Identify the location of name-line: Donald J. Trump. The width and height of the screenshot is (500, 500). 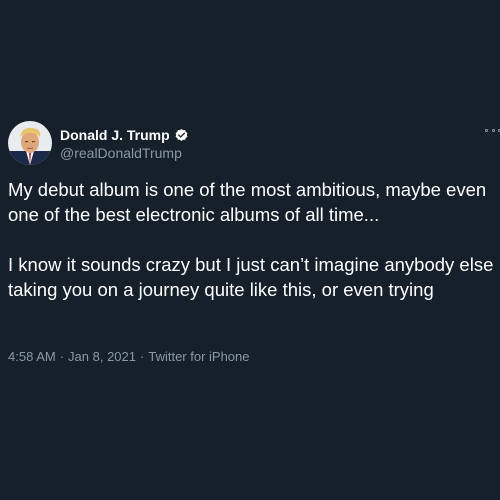
(124, 135).